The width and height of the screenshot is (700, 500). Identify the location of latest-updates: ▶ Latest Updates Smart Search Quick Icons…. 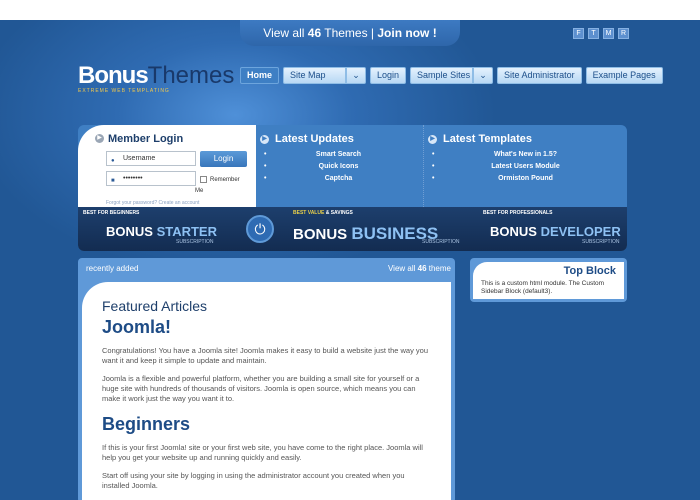
(338, 166).